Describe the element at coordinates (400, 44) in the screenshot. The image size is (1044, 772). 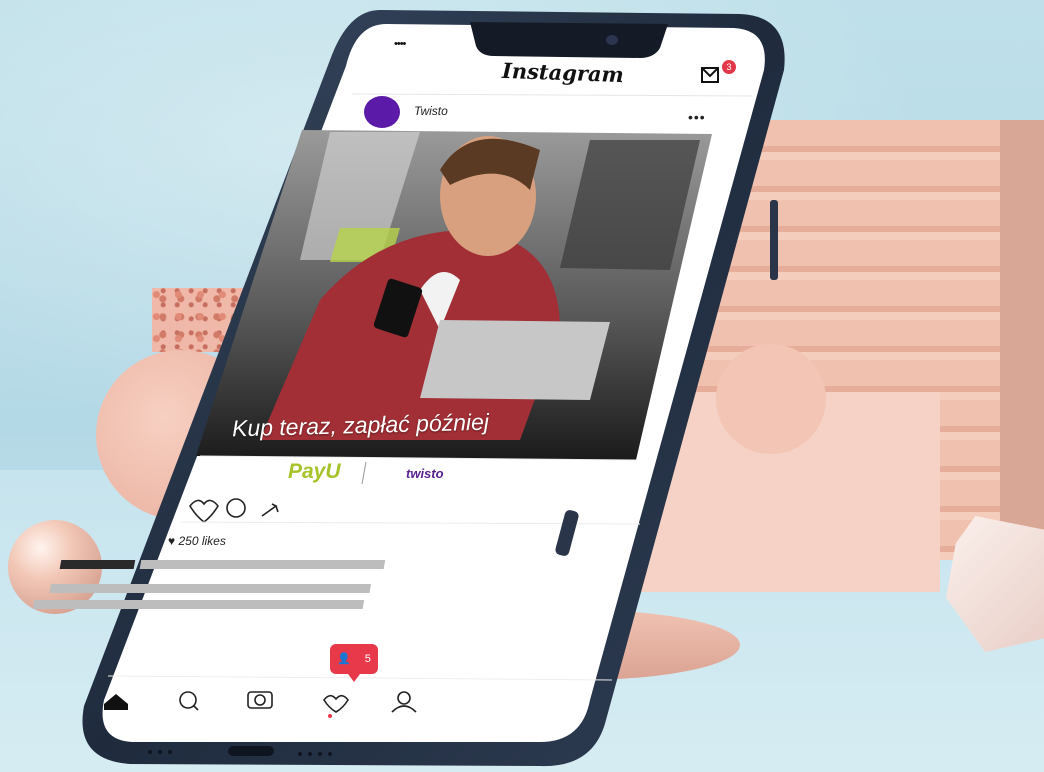
I see `status-signal: ••••` at that location.